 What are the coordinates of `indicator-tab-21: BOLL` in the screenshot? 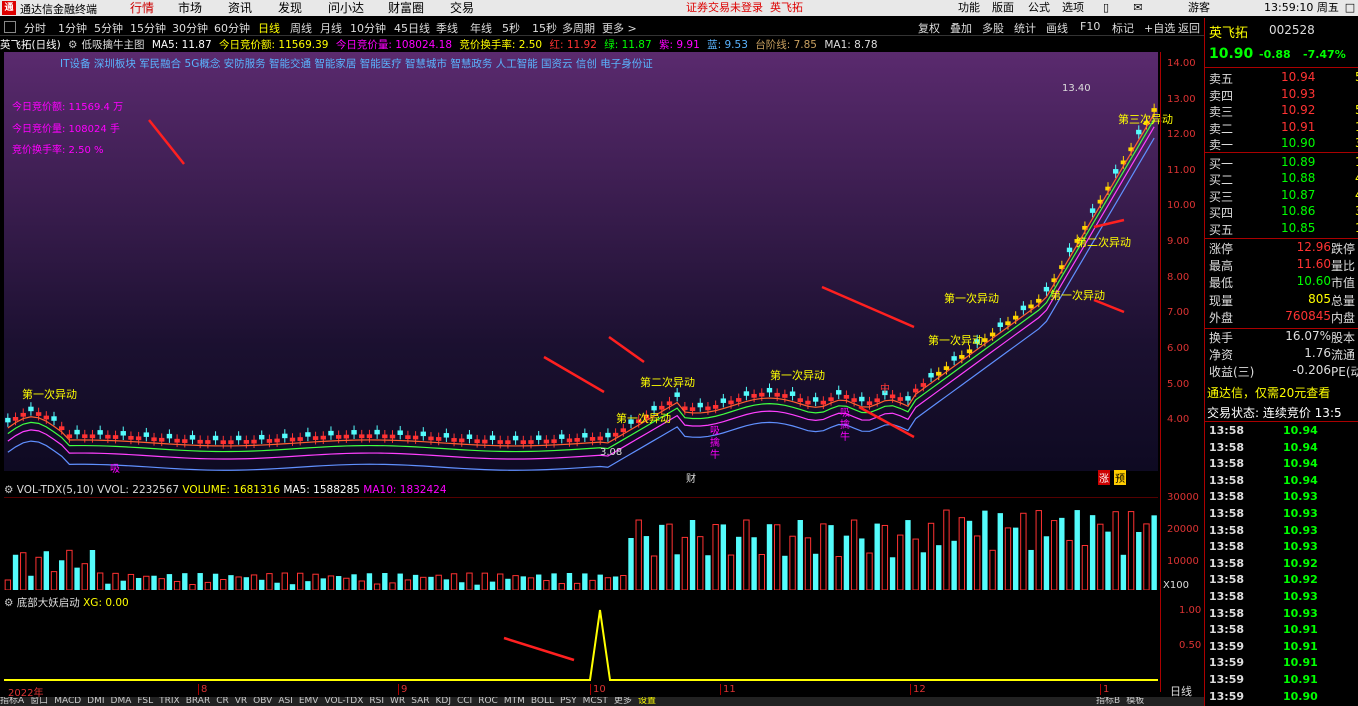 It's located at (542, 701).